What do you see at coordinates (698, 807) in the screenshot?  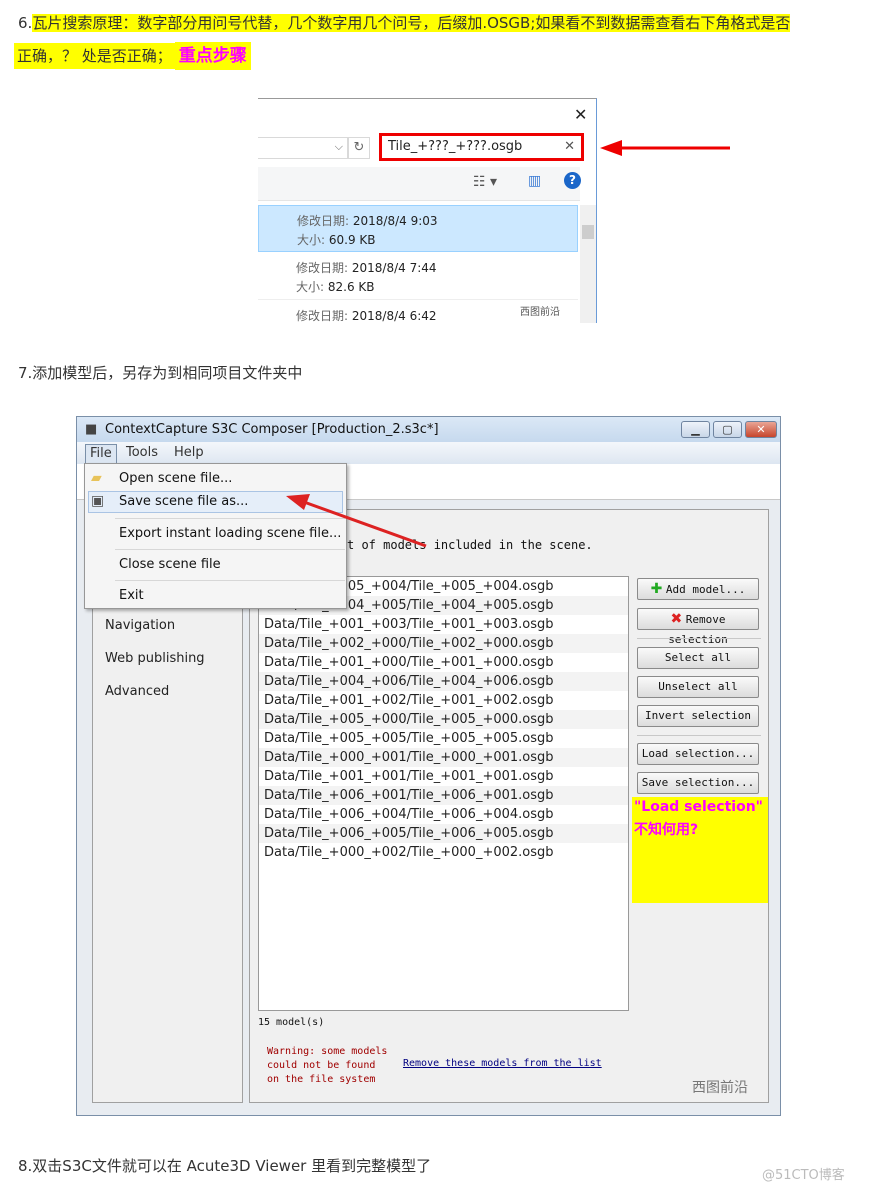 I see `note-line: "Load selection"` at bounding box center [698, 807].